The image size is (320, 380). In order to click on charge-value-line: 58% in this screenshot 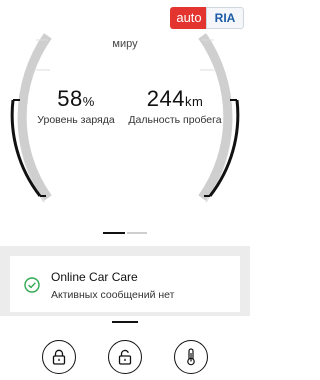, I will do `click(76, 99)`.